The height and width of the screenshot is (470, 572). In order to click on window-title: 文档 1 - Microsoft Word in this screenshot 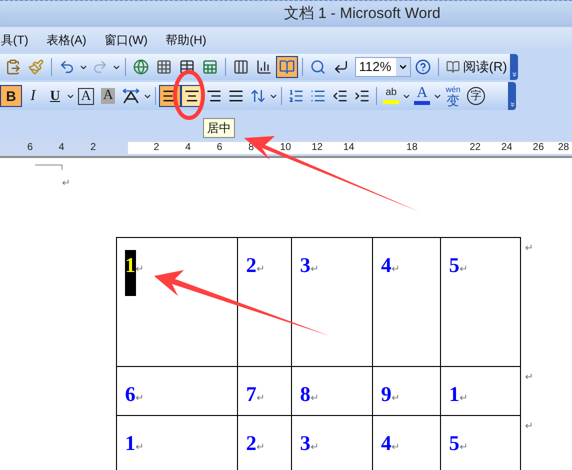, I will do `click(362, 14)`.